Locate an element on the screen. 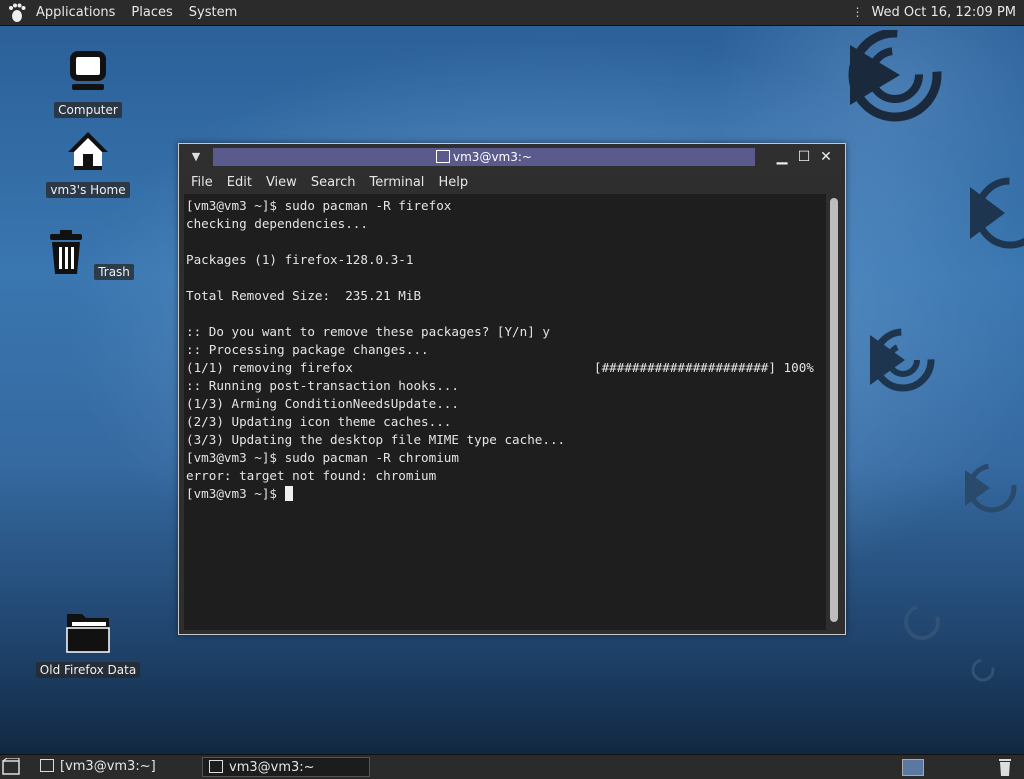  progress-text: [######################] 100% is located at coordinates (704, 367).